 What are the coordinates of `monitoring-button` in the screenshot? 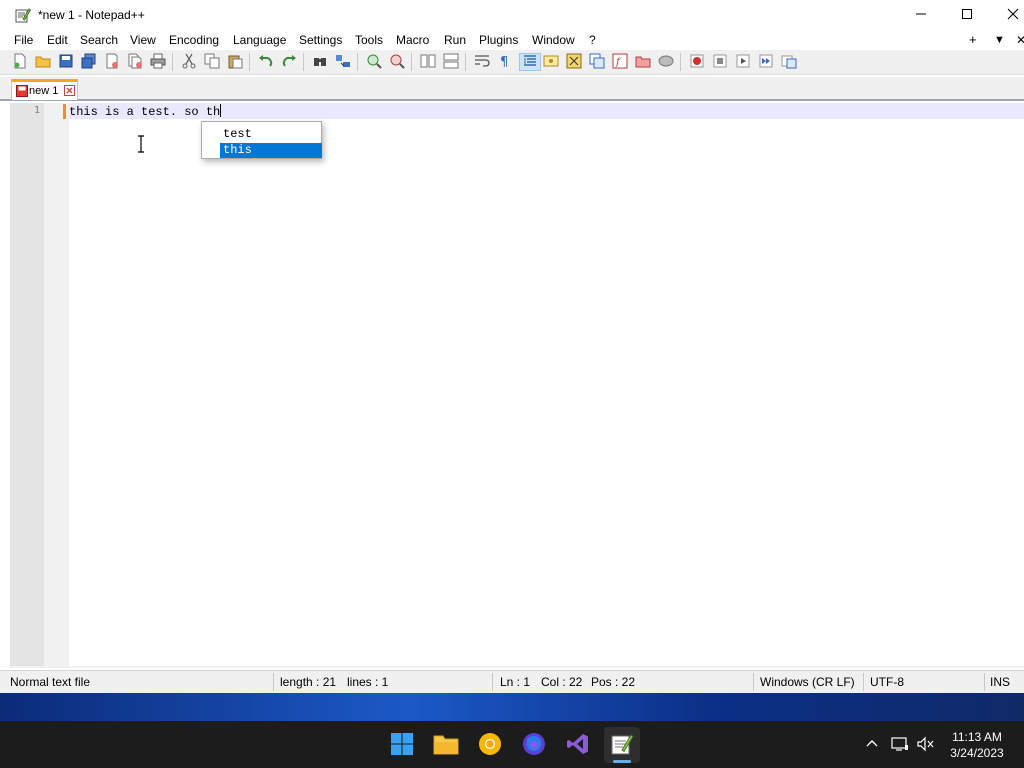 It's located at (666, 62).